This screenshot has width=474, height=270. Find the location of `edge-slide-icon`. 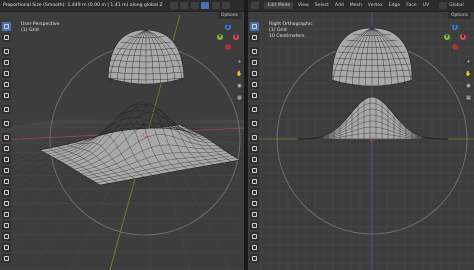

edge-slide-icon is located at coordinates (6, 225).